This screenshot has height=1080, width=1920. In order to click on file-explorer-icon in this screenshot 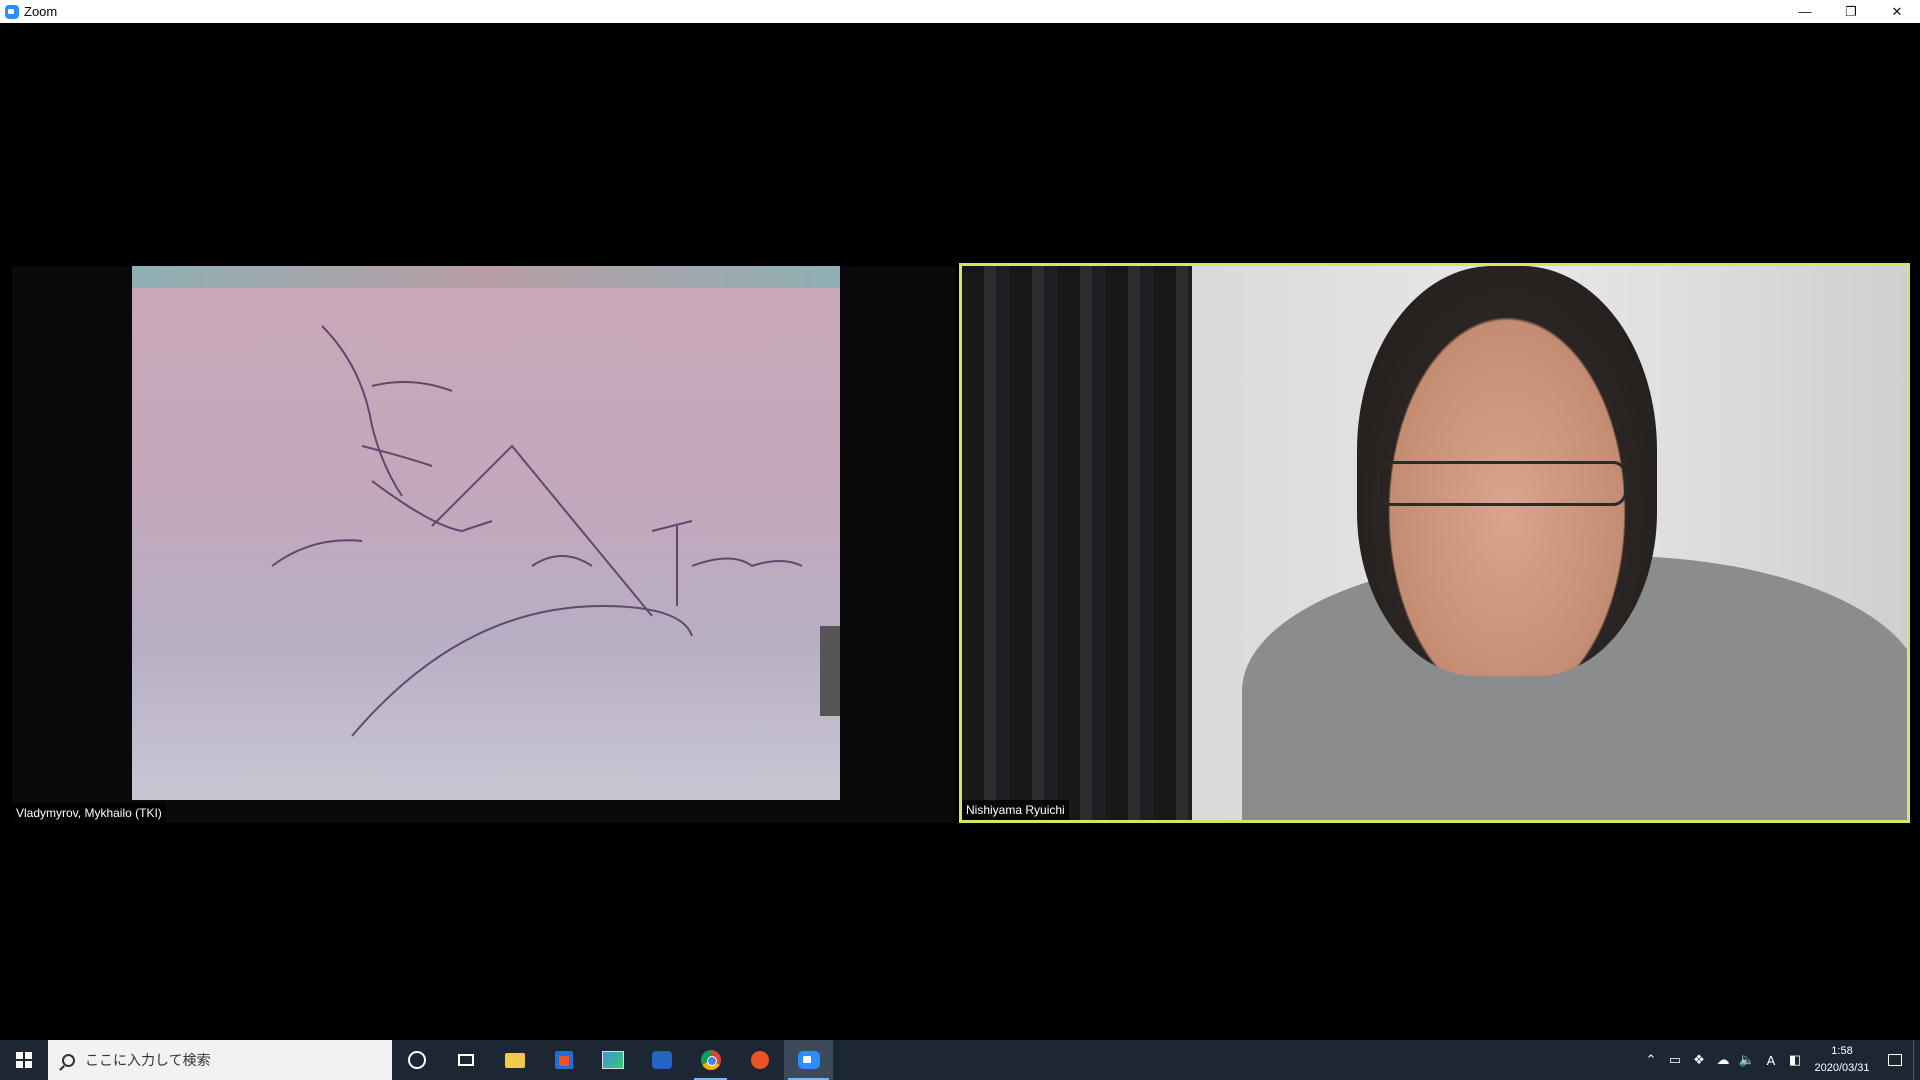, I will do `click(514, 1060)`.